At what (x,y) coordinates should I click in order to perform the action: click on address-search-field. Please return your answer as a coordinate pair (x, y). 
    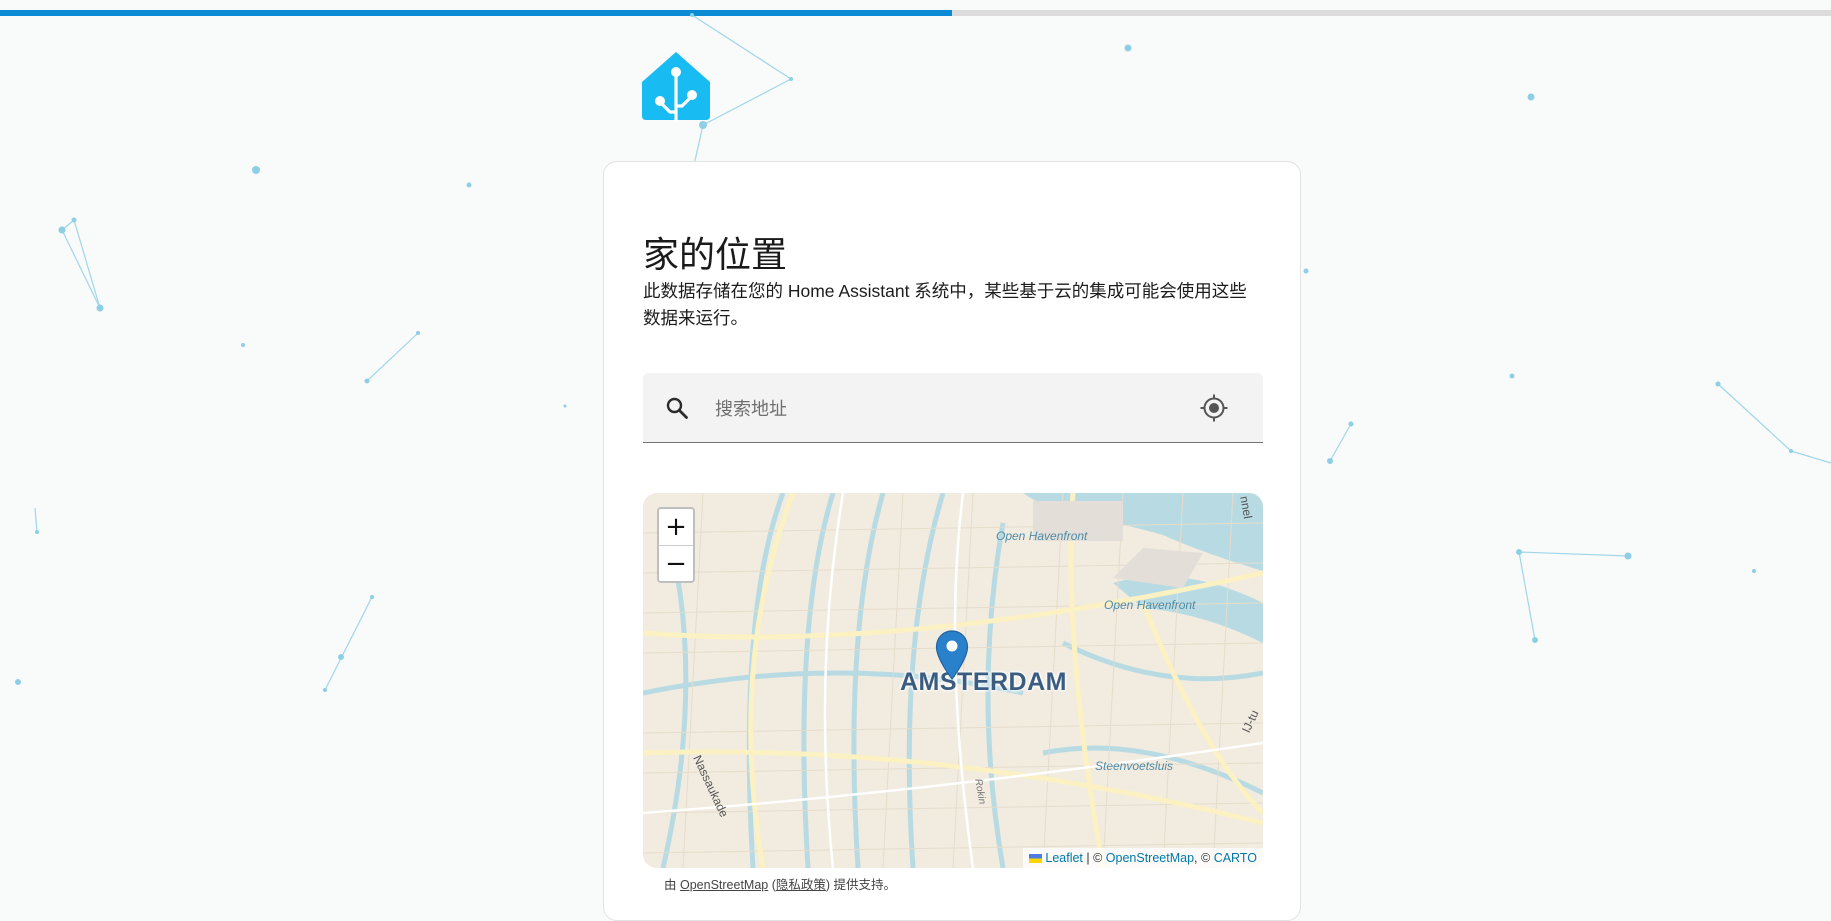
    Looking at the image, I should click on (953, 408).